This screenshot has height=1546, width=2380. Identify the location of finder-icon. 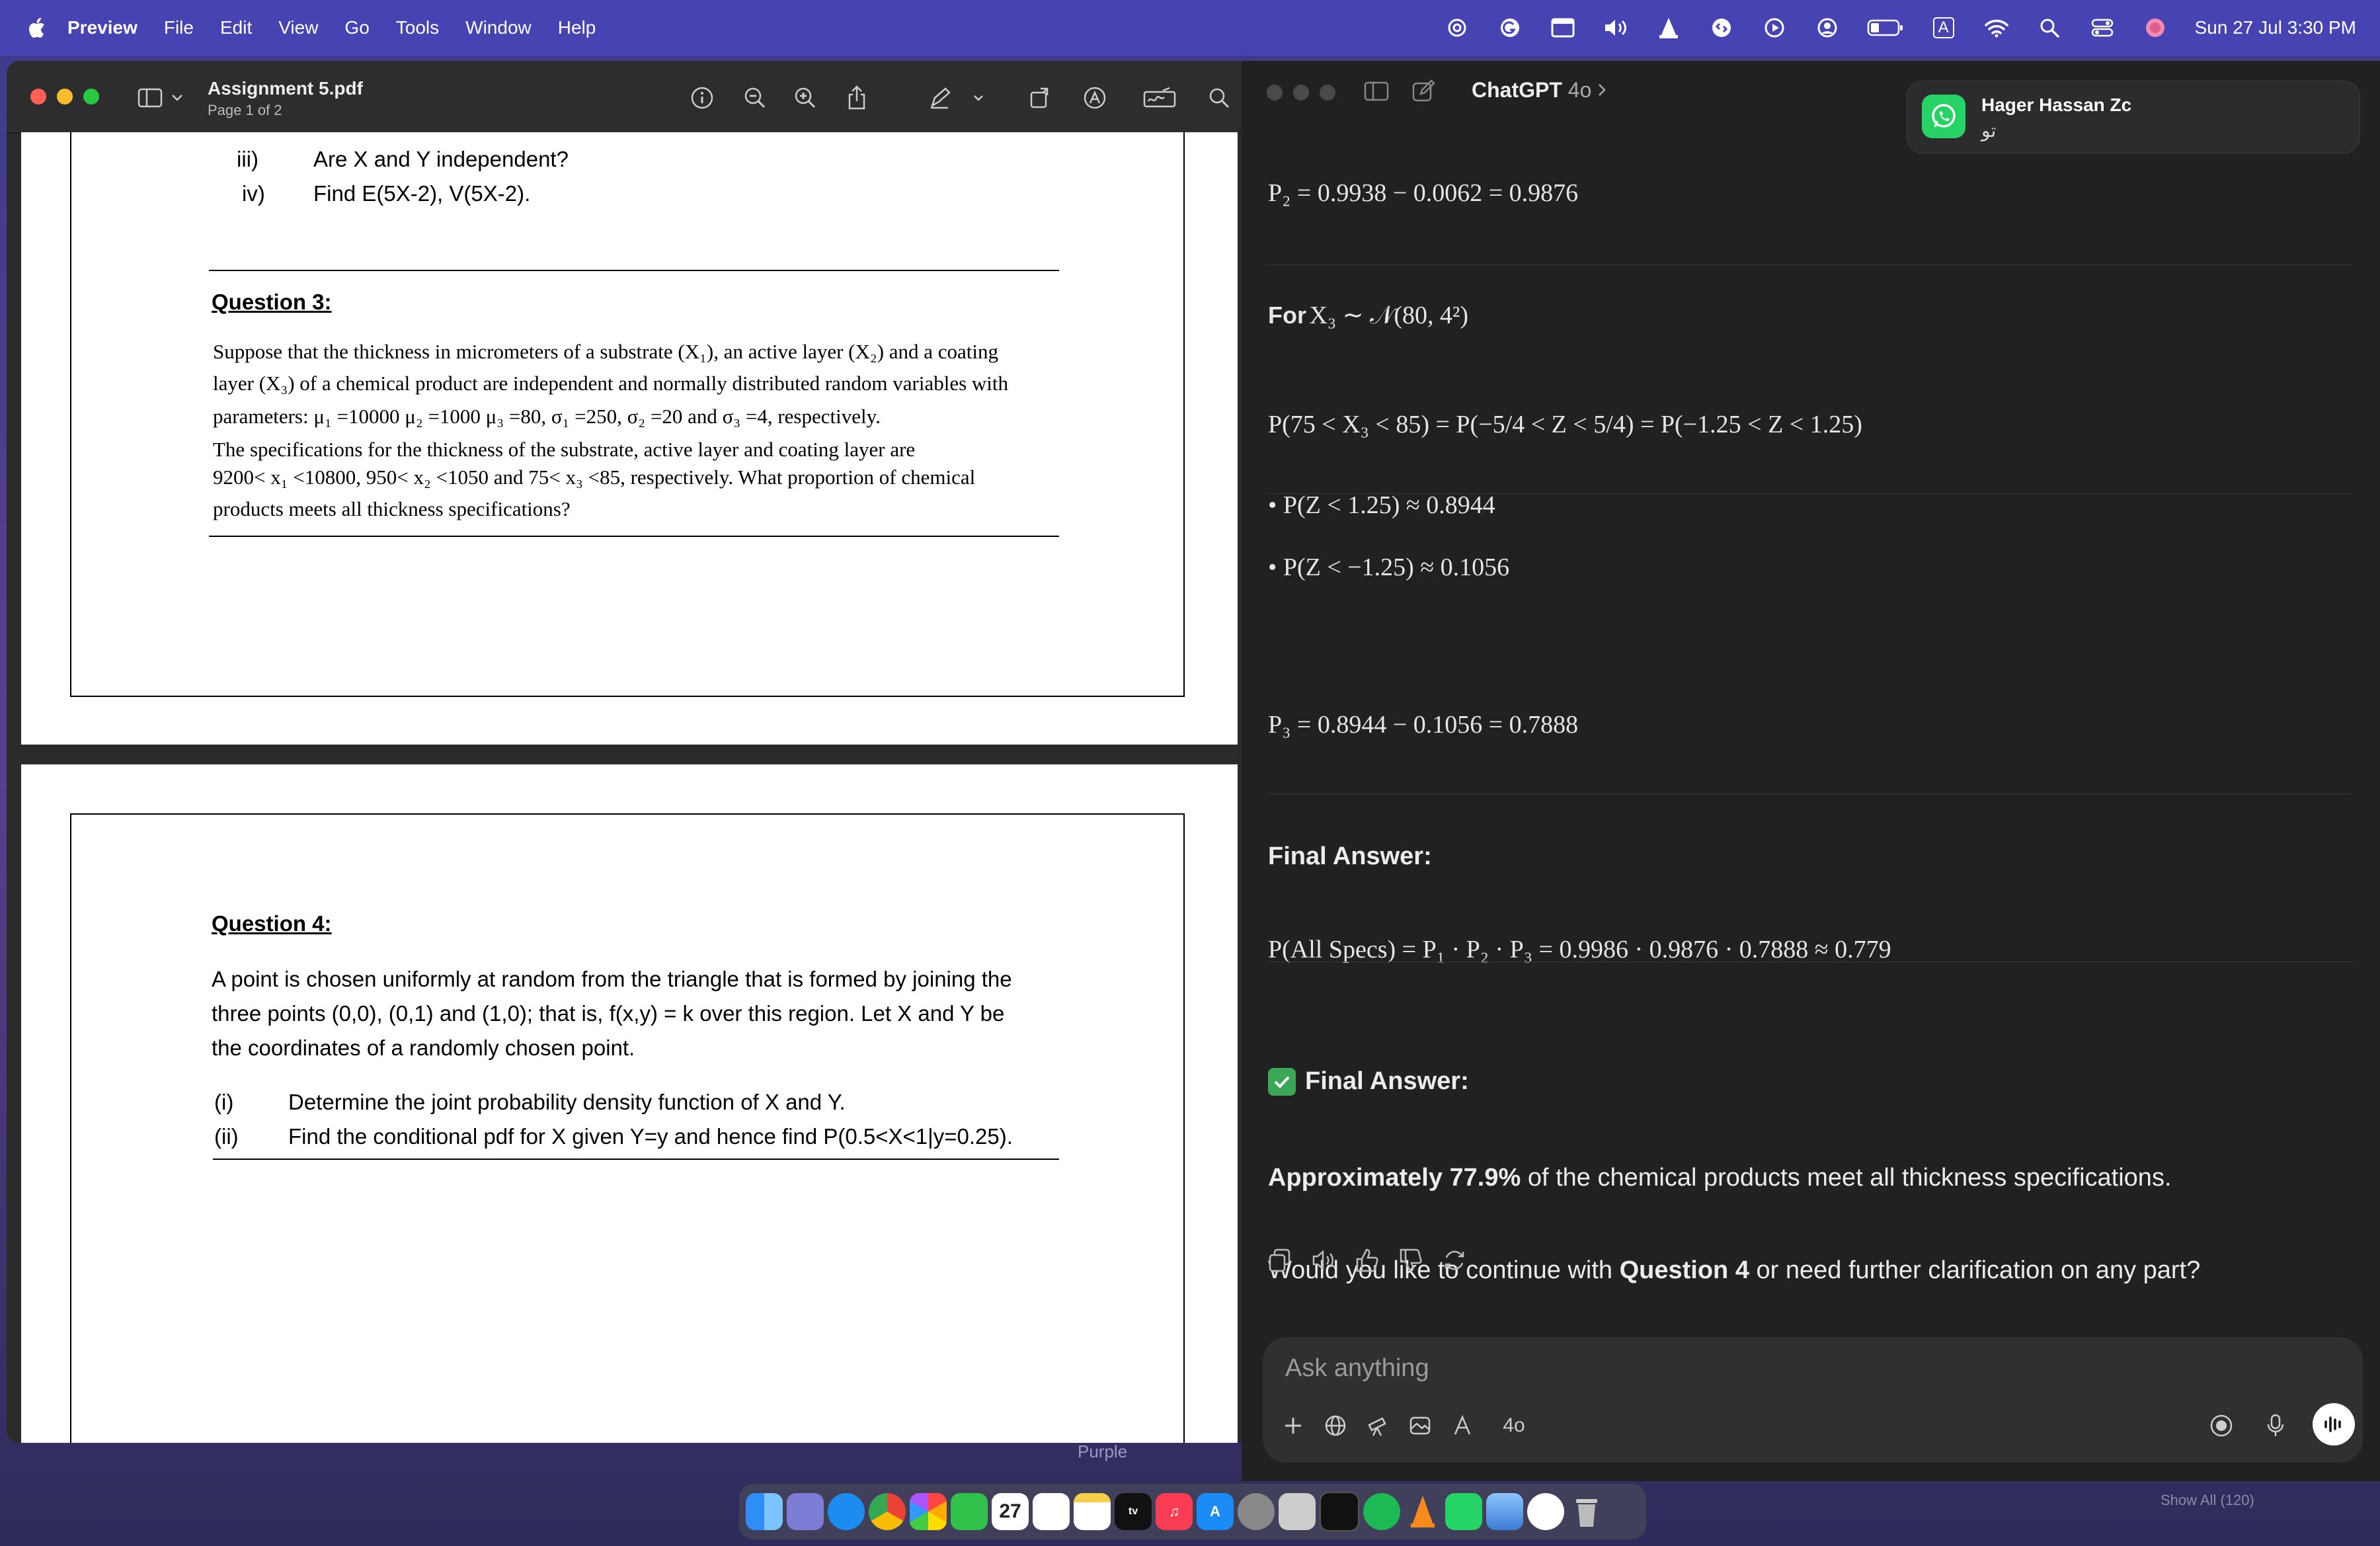
(764, 1511).